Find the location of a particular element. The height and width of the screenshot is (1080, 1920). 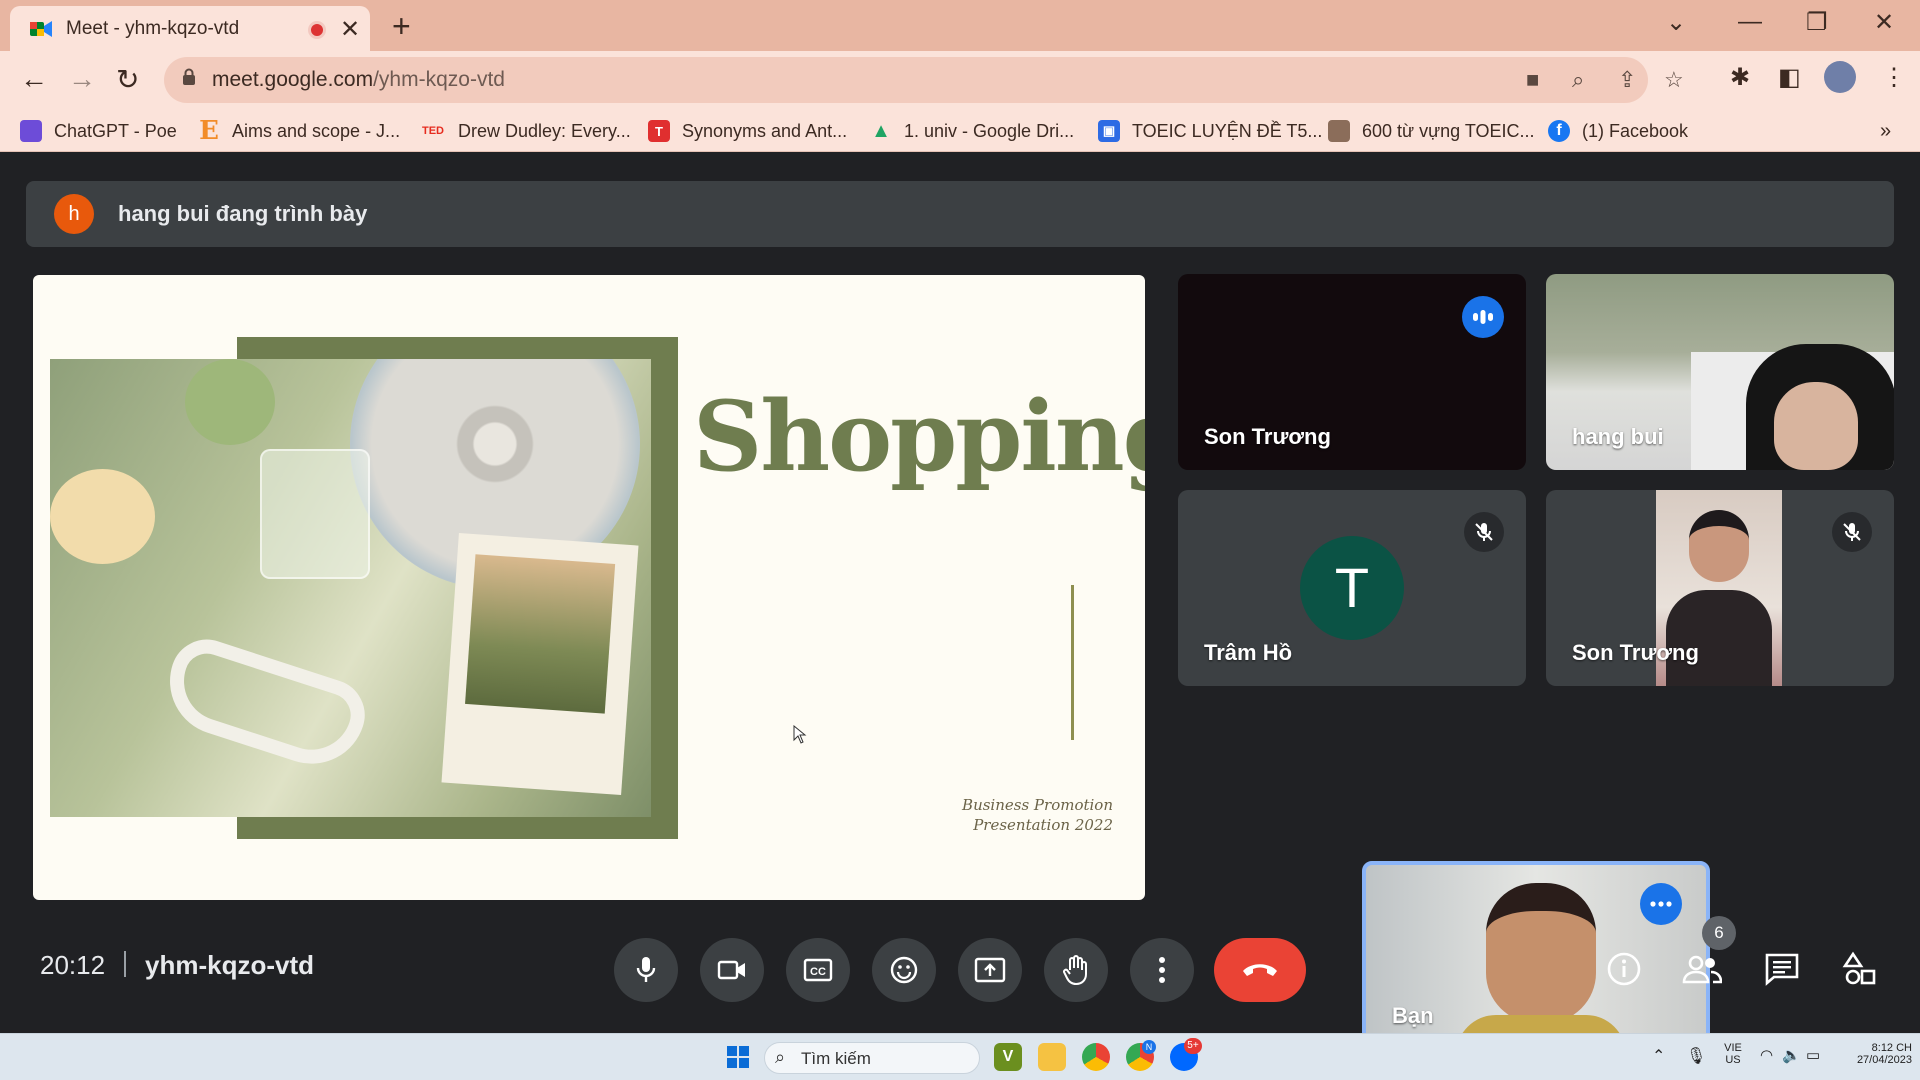

bookmark-item: ChatGPT - Poe is located at coordinates (98, 131).